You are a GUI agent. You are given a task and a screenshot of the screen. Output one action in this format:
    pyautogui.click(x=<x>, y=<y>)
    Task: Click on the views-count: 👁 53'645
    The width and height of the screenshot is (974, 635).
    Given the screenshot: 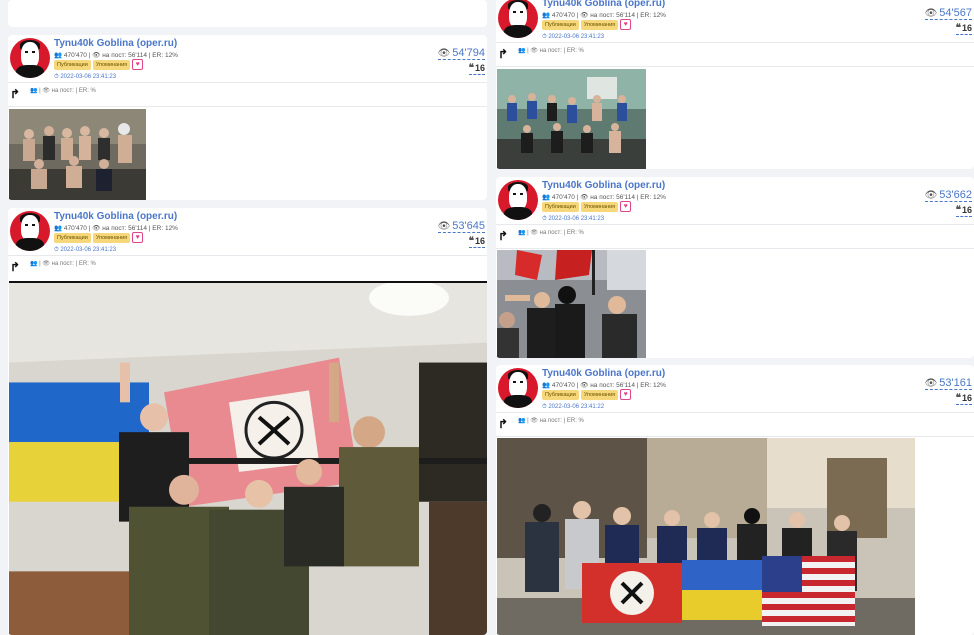 What is the action you would take?
    pyautogui.click(x=461, y=226)
    